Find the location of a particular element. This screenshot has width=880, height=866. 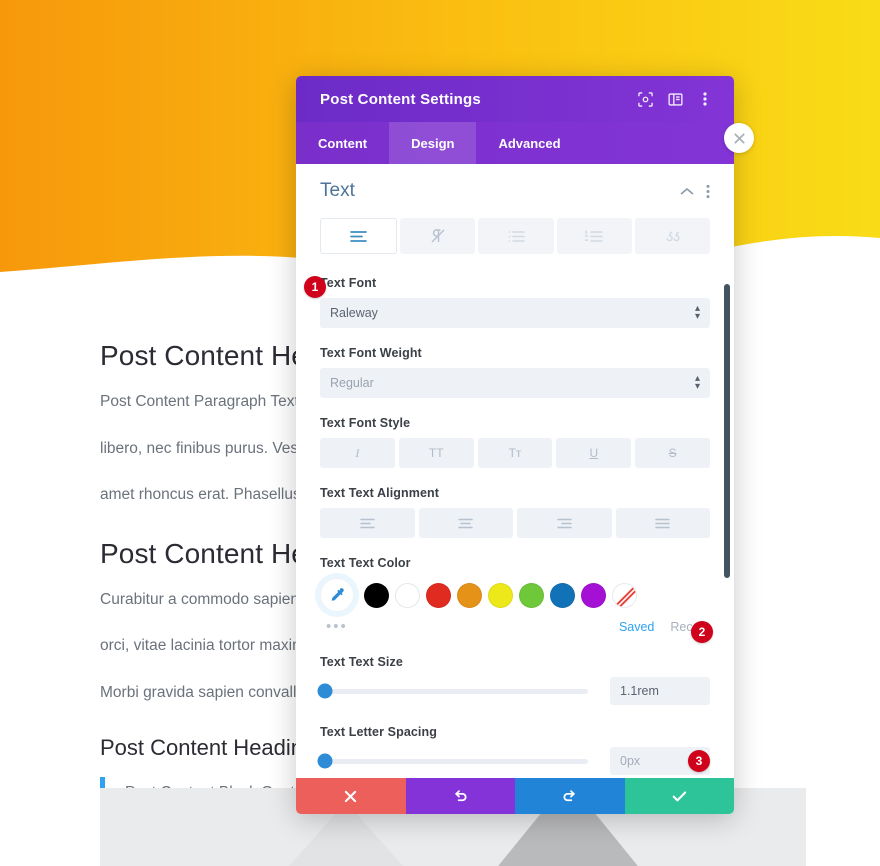

field-text-font: Text Font Raleway ▴ ▾ is located at coordinates (515, 302).